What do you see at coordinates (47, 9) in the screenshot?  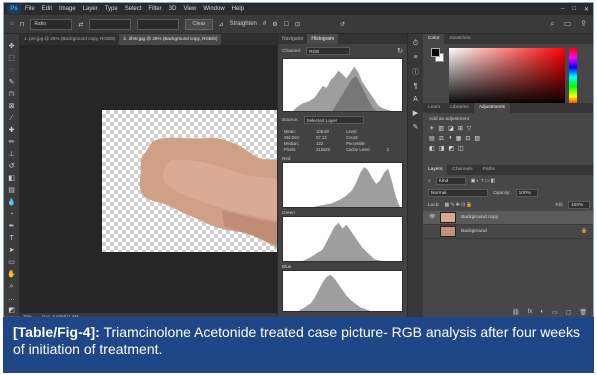 I see `menu-edit: Edit` at bounding box center [47, 9].